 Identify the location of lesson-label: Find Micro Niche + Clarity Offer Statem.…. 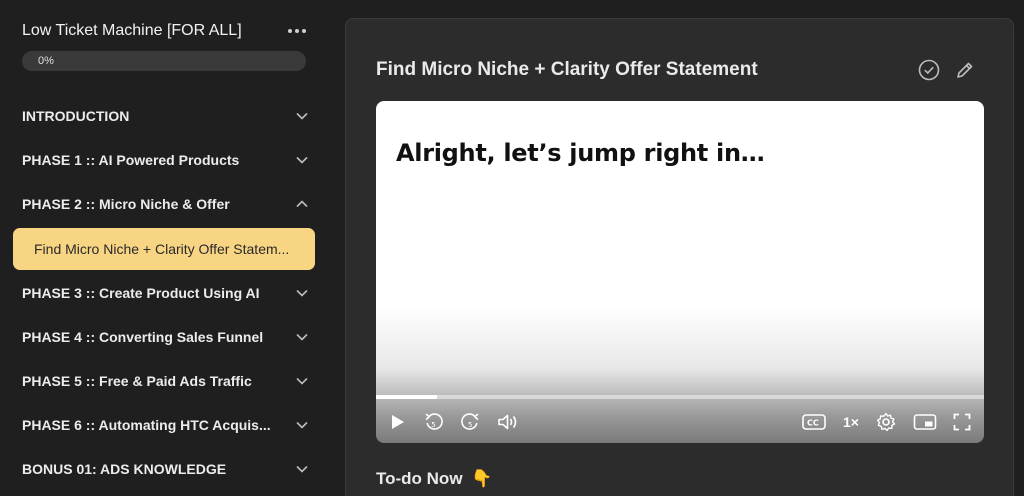
(162, 249).